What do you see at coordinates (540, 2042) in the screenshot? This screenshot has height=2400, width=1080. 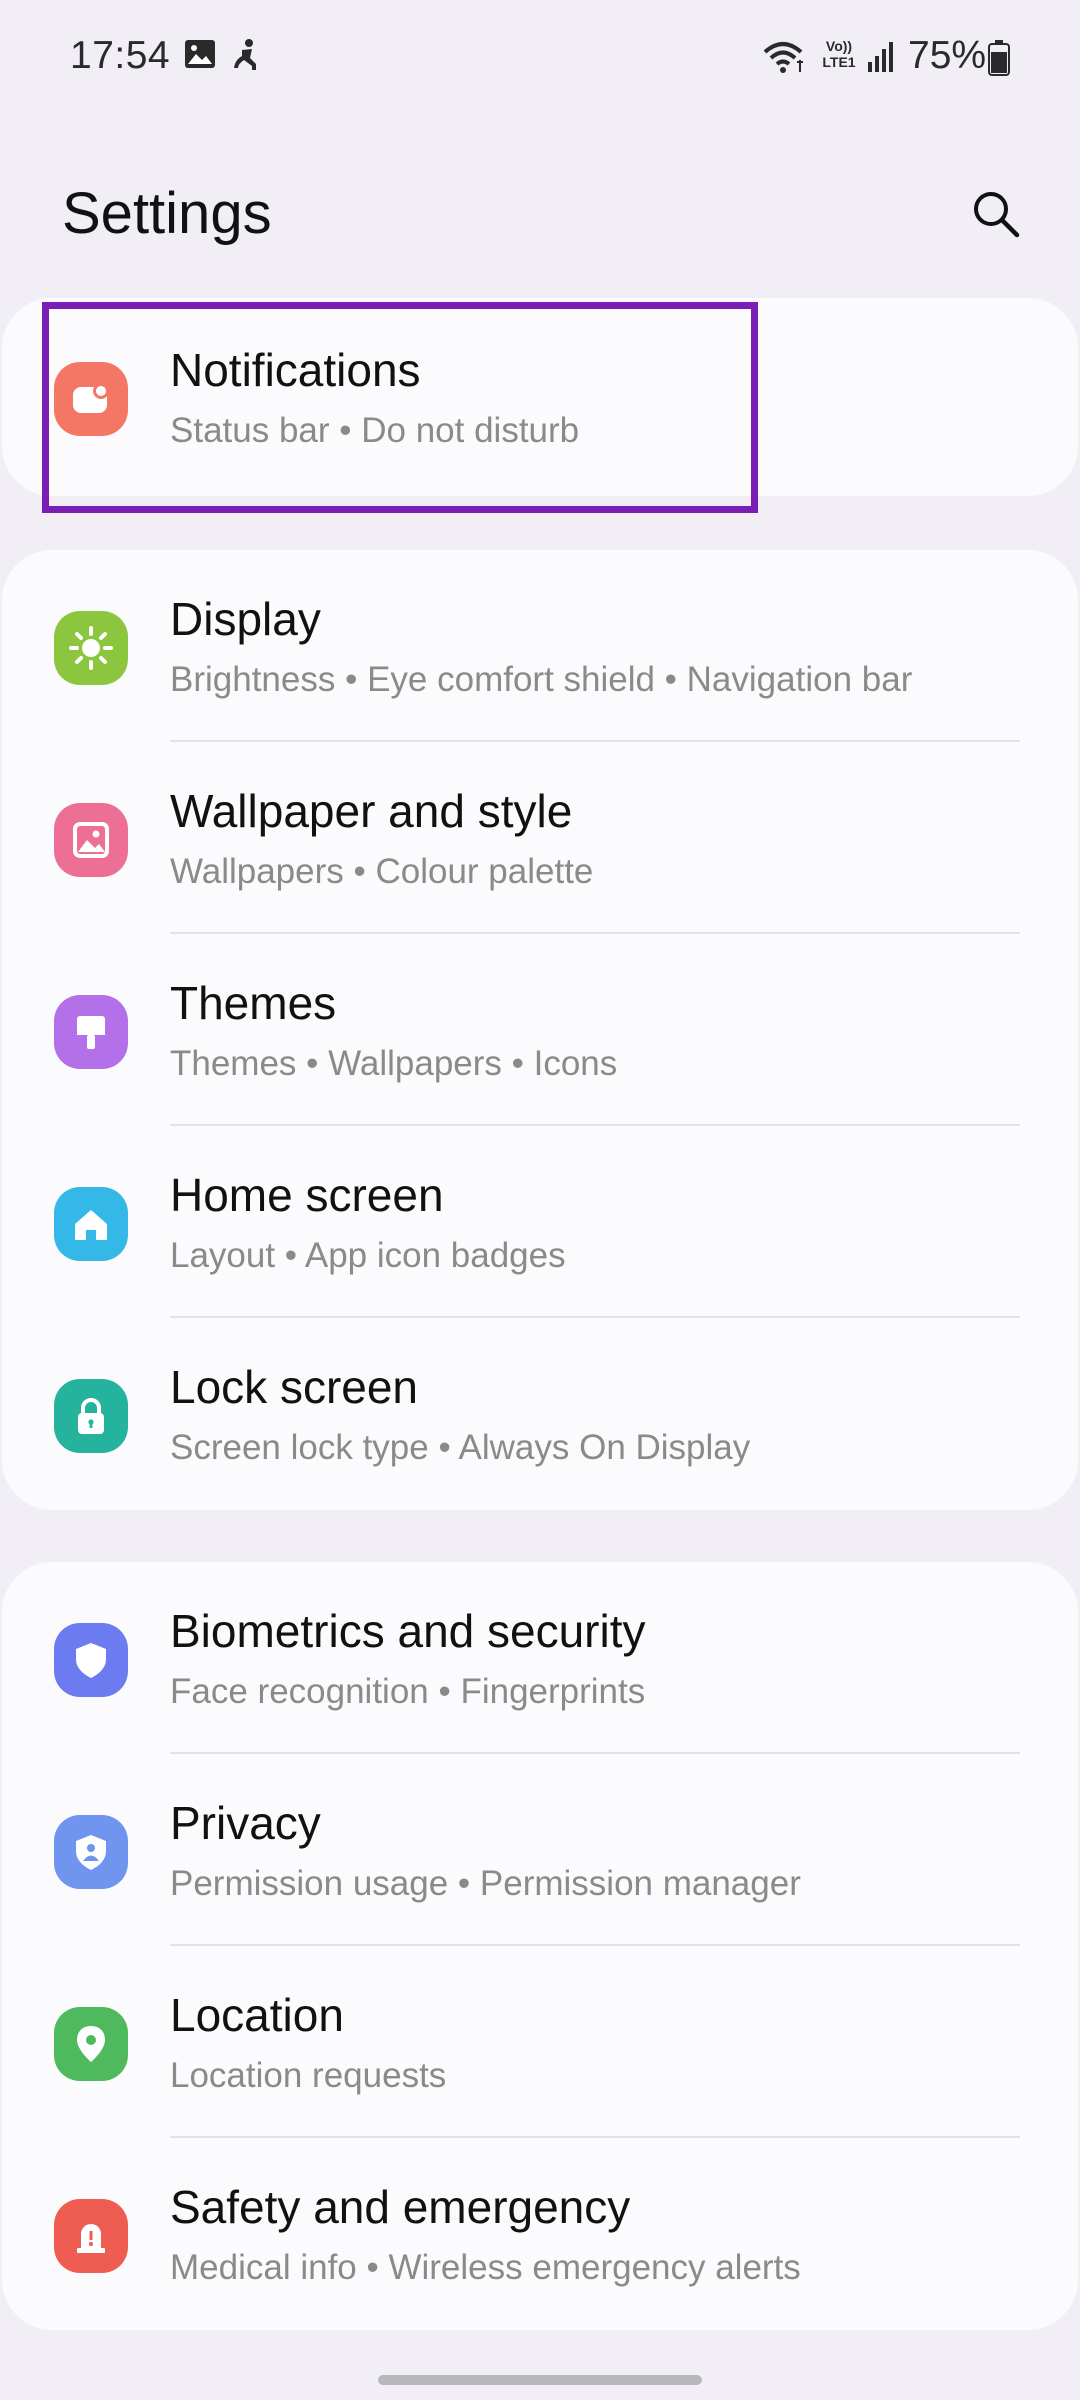 I see `settings-item-location: Location Location requests` at bounding box center [540, 2042].